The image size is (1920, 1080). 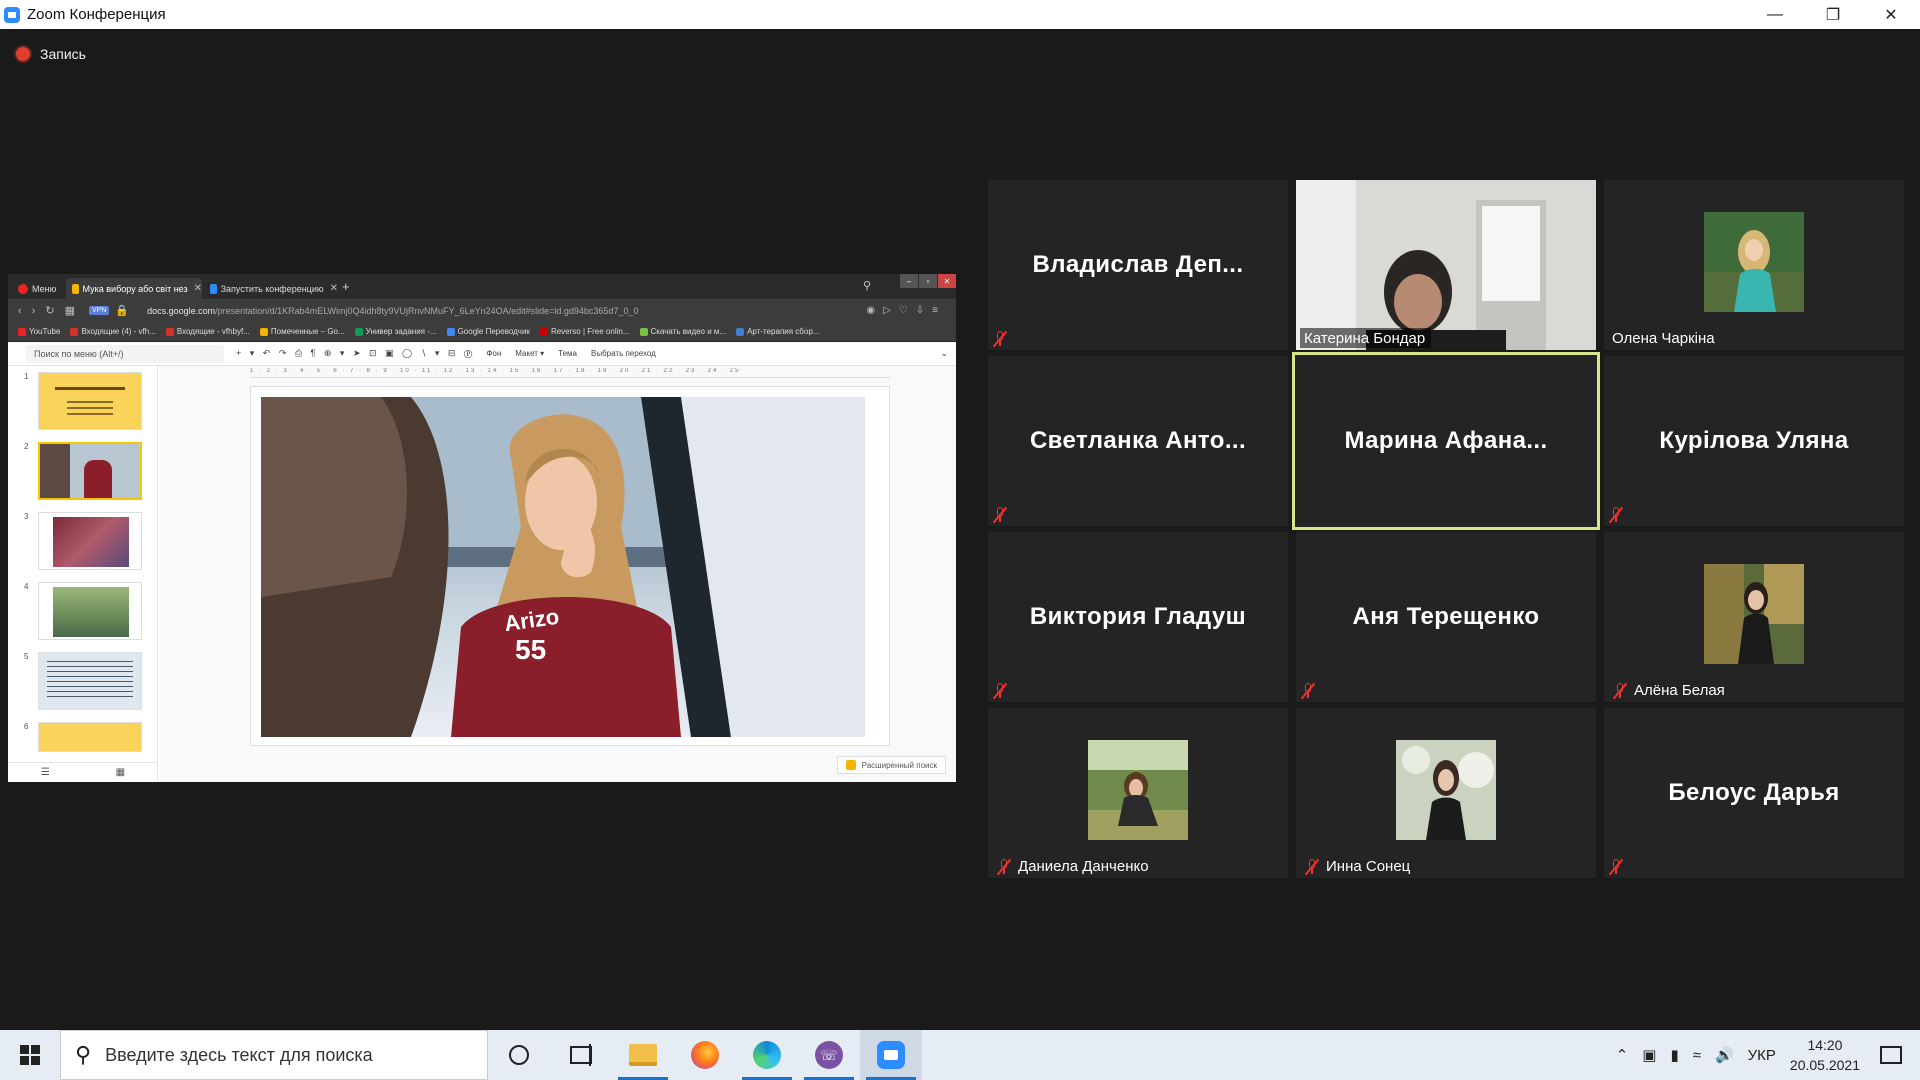 What do you see at coordinates (829, 1055) in the screenshot?
I see `viber-button: ☏` at bounding box center [829, 1055].